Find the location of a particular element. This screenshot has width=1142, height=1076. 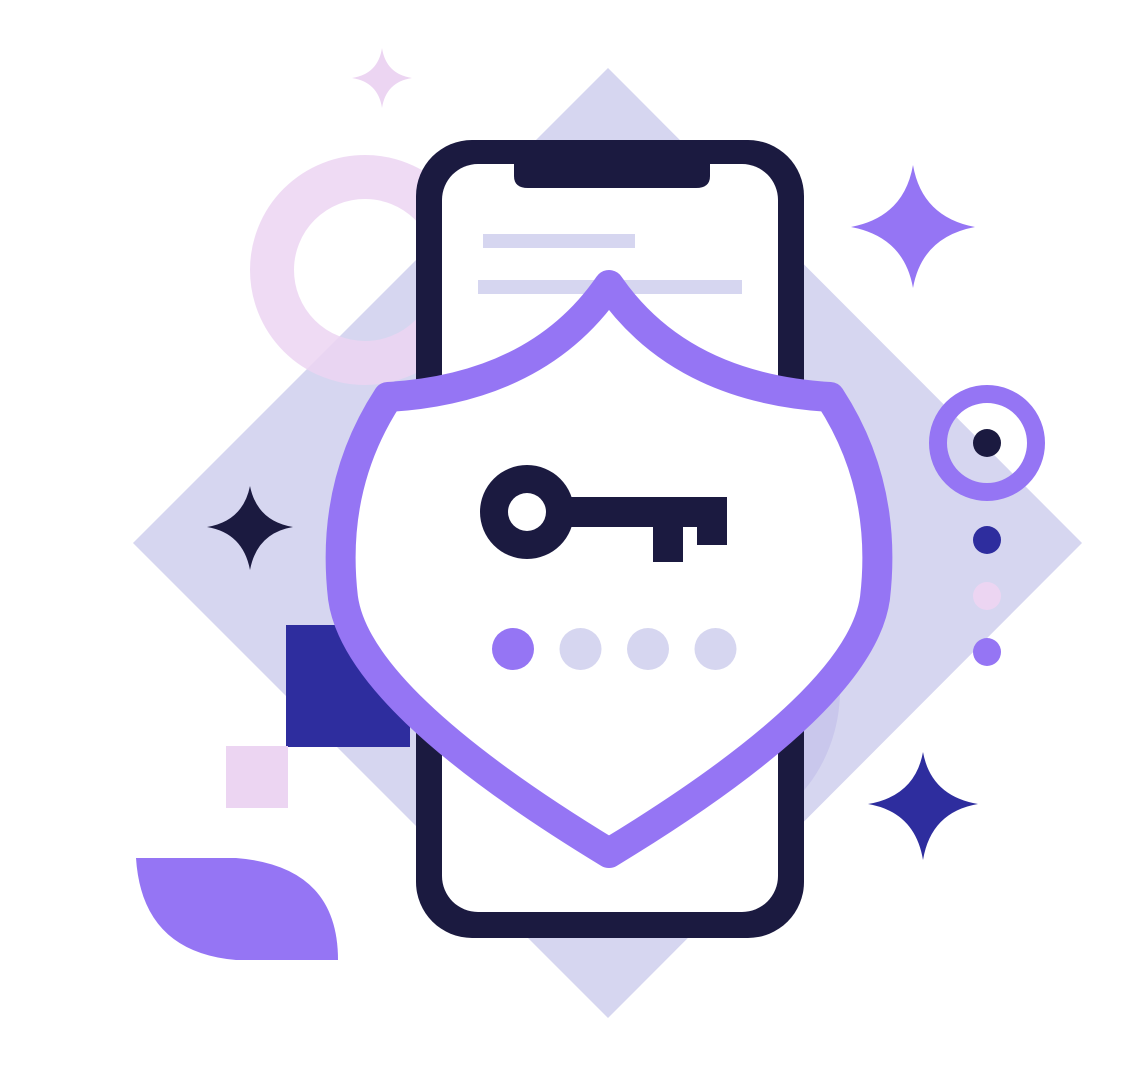

ring-center-dot-icon is located at coordinates (987, 443).